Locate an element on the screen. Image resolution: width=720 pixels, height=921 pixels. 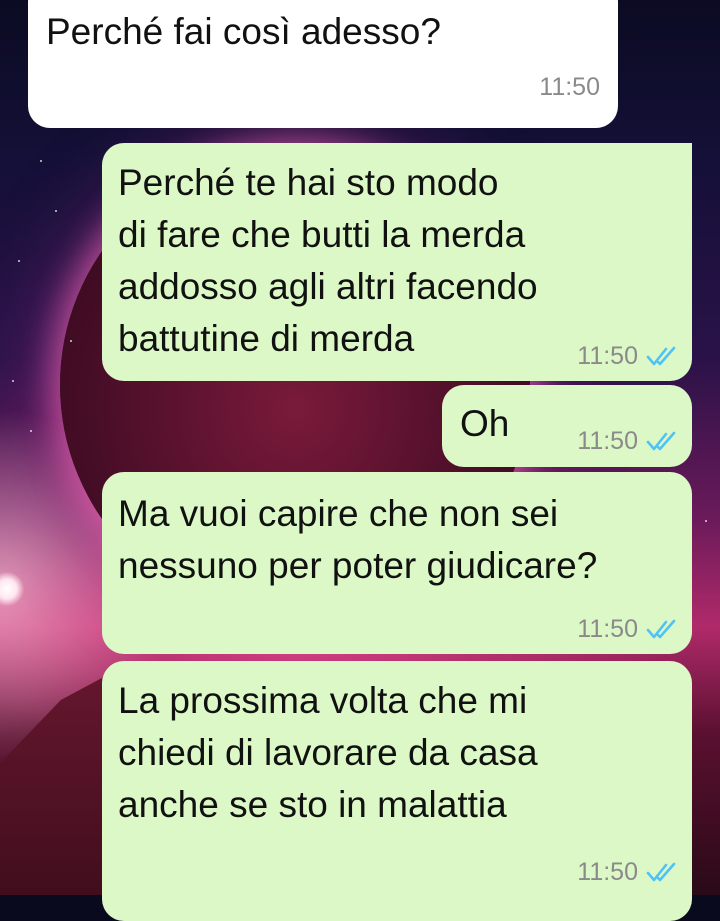
wallpaper-sun is located at coordinates (12, 589).